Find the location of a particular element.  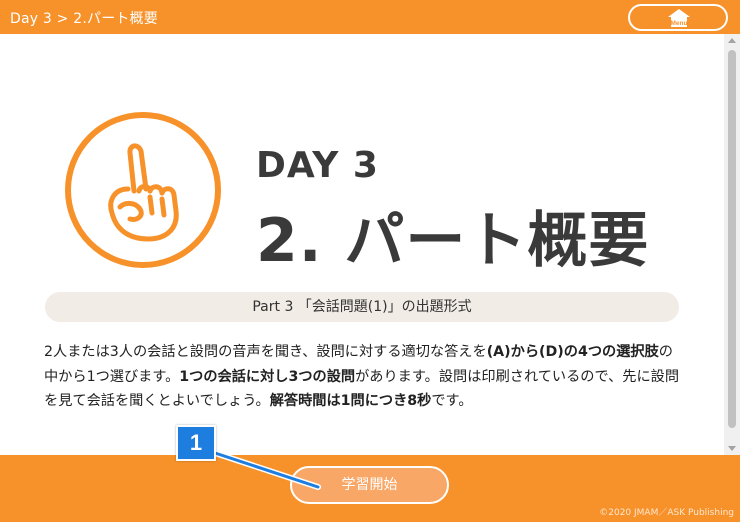

page-title: 2. パート概要 is located at coordinates (453, 241).